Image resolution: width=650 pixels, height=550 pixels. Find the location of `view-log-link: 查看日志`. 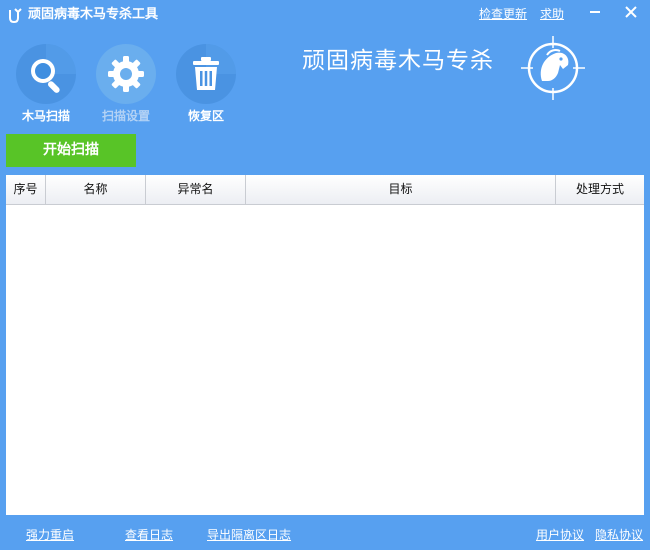

view-log-link: 查看日志 is located at coordinates (149, 535).